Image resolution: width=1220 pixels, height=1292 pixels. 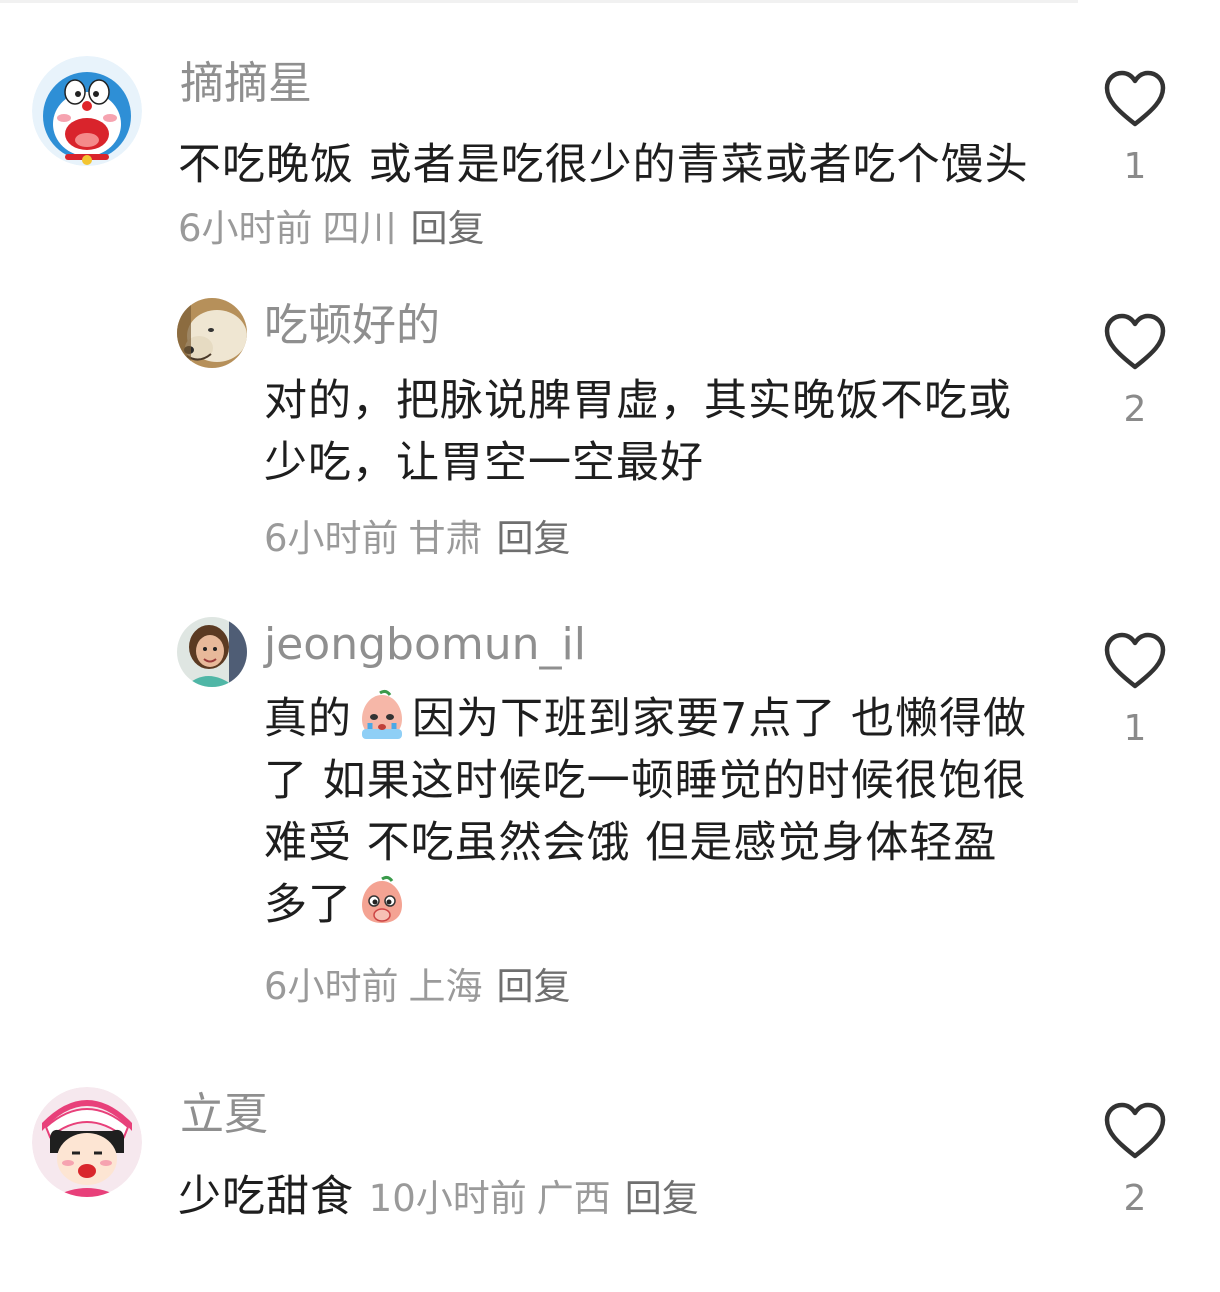 What do you see at coordinates (246, 84) in the screenshot?
I see `username: 摘摘星` at bounding box center [246, 84].